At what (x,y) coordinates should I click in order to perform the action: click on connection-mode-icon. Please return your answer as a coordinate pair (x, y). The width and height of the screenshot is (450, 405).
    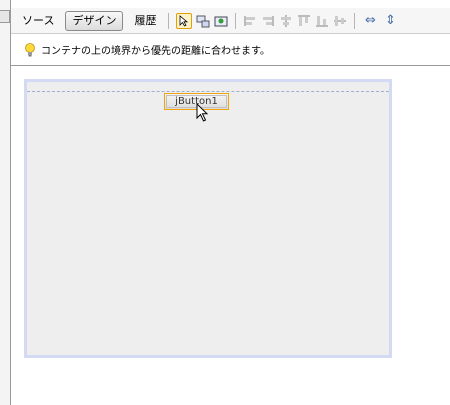
    Looking at the image, I should click on (203, 21).